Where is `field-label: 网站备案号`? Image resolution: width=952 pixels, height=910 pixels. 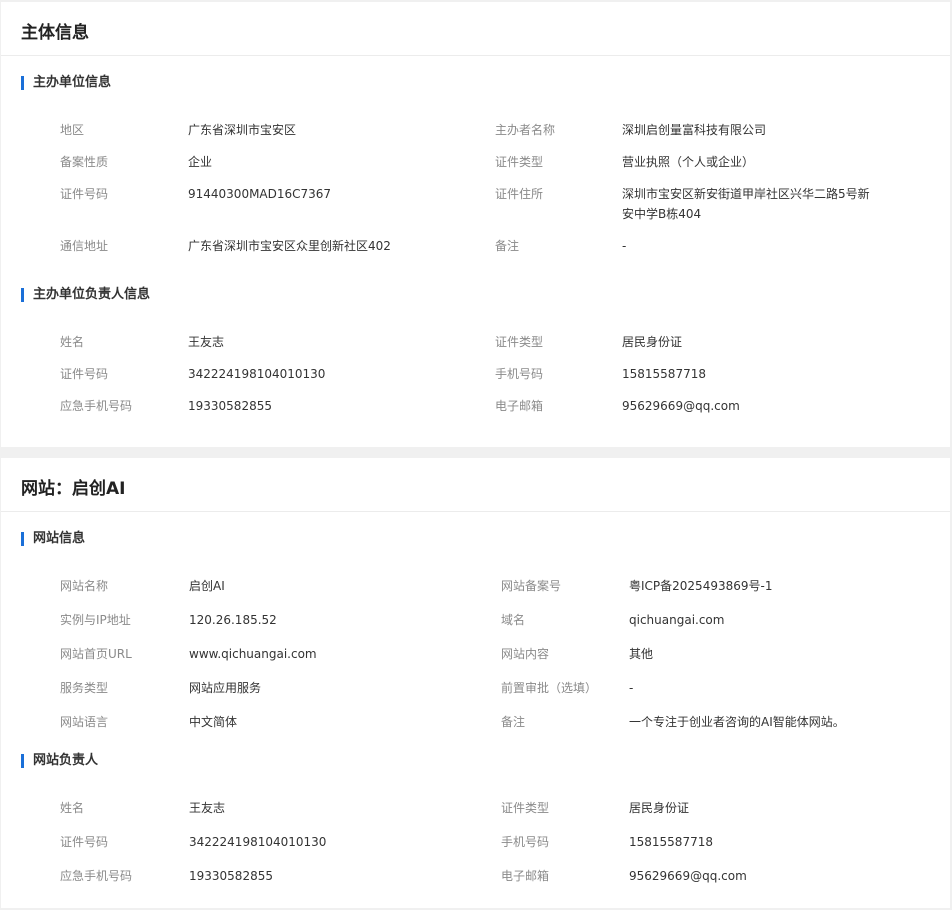 field-label: 网站备案号 is located at coordinates (531, 586).